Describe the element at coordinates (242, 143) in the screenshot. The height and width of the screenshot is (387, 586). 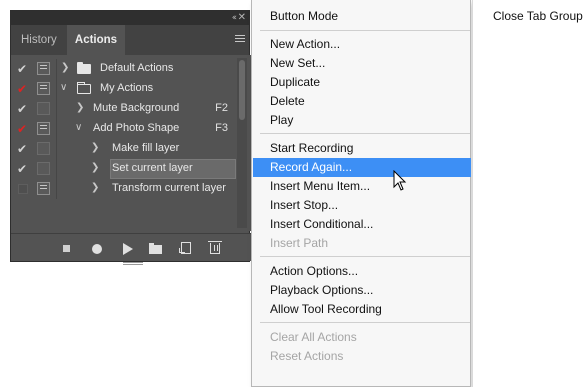
I see `list-scrollbar` at that location.